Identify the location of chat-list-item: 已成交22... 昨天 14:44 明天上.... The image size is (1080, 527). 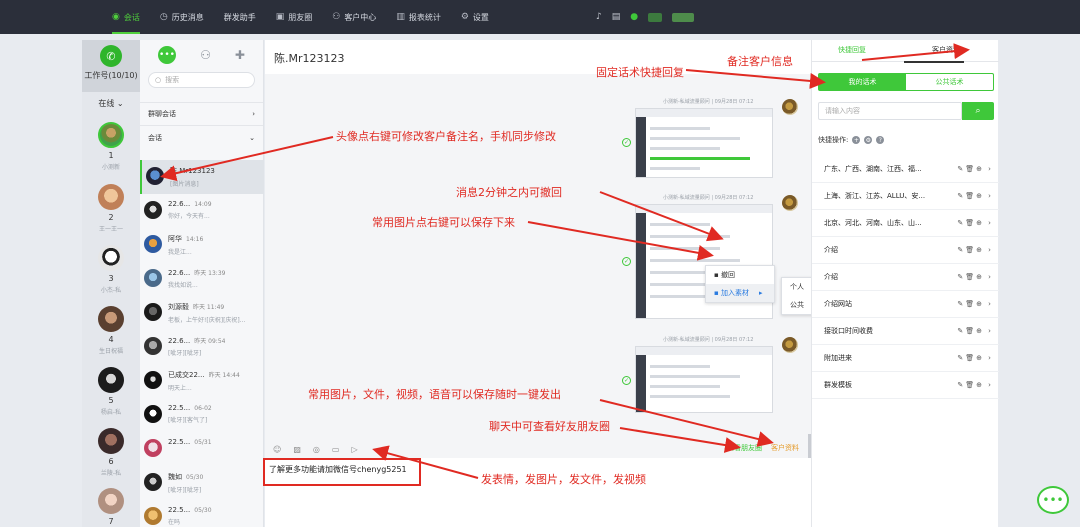
(202, 381).